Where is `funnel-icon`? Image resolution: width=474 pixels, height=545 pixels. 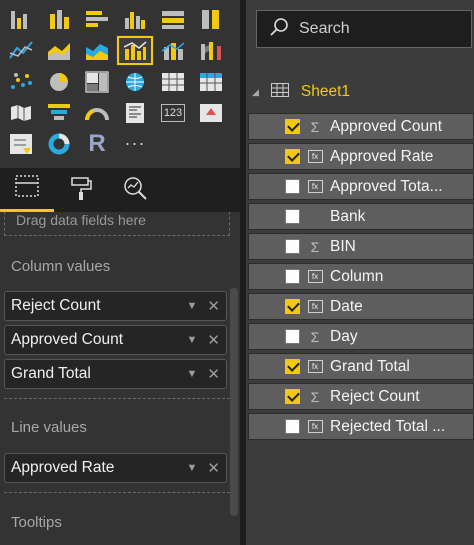 funnel-icon is located at coordinates (59, 112).